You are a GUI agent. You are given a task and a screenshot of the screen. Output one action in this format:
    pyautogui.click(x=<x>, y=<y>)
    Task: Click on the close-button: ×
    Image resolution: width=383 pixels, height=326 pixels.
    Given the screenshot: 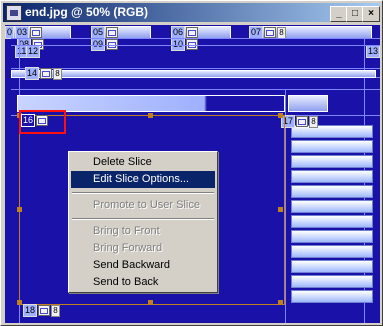 What is the action you would take?
    pyautogui.click(x=371, y=14)
    